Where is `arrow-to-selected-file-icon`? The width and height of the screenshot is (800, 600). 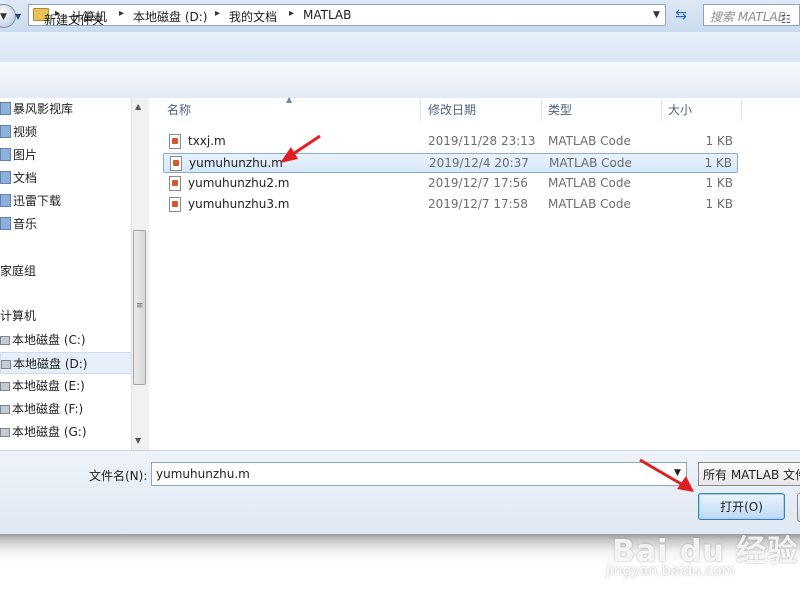
arrow-to-selected-file-icon is located at coordinates (300, 148).